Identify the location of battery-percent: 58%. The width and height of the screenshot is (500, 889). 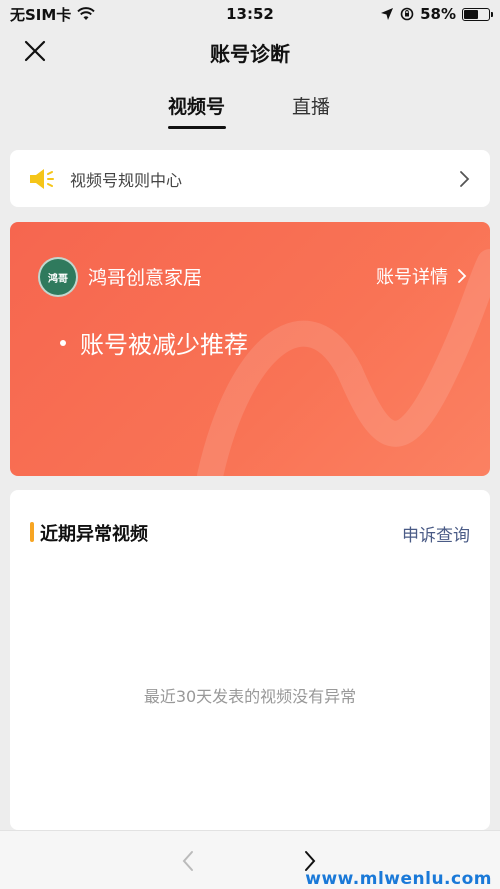
(438, 14).